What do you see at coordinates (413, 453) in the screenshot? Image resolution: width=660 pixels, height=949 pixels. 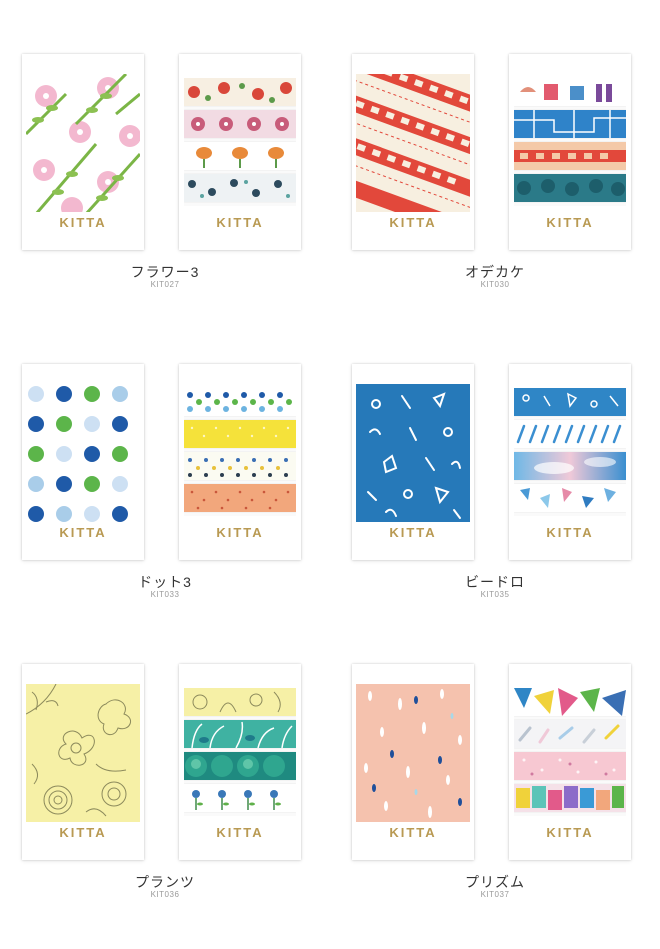 I see `glass-pattern-art` at bounding box center [413, 453].